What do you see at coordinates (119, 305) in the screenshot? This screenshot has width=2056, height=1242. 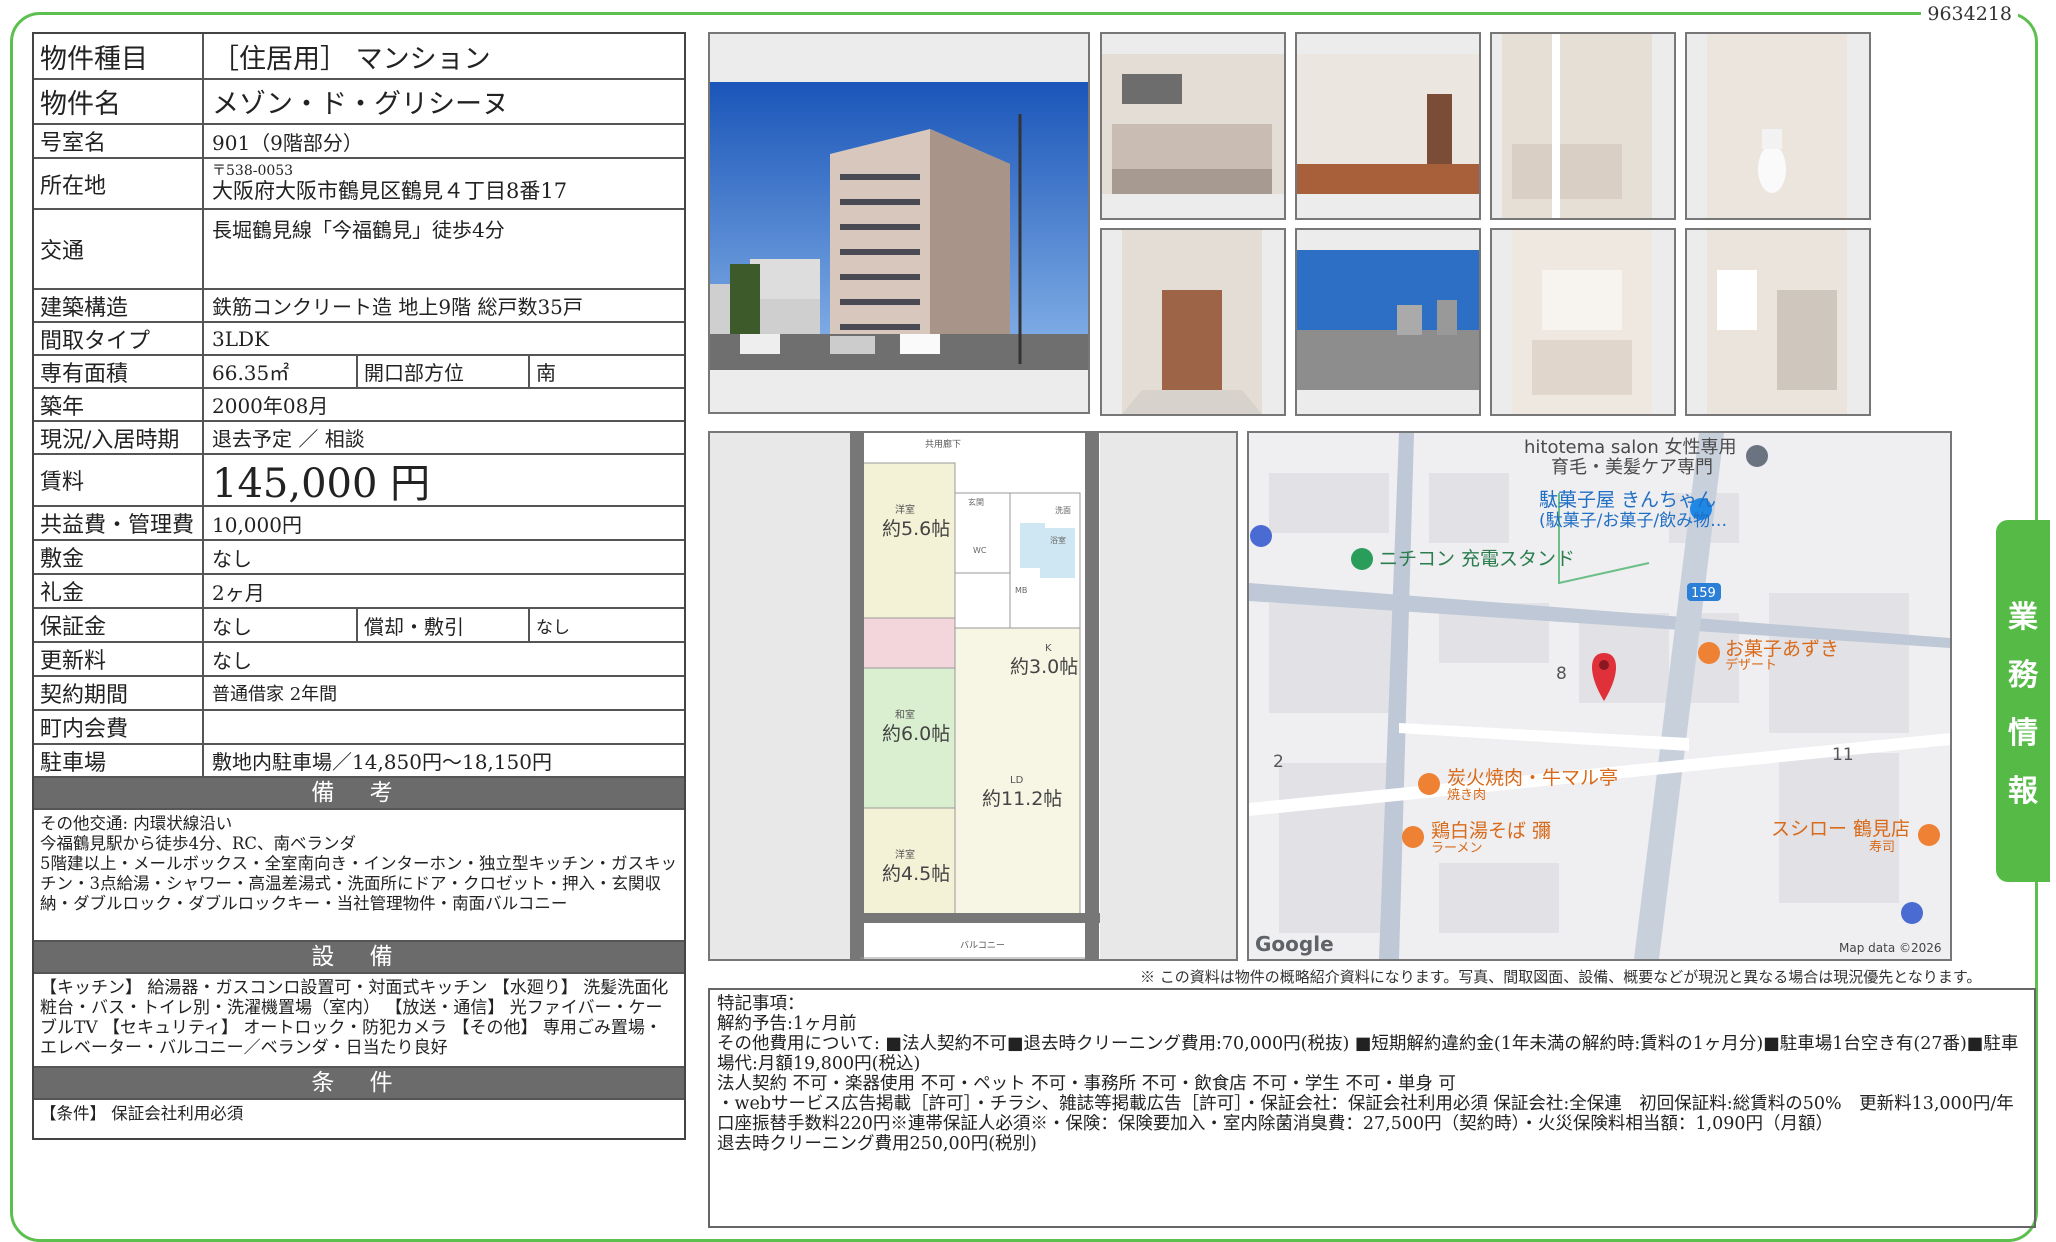 I see `label: 建築構造` at bounding box center [119, 305].